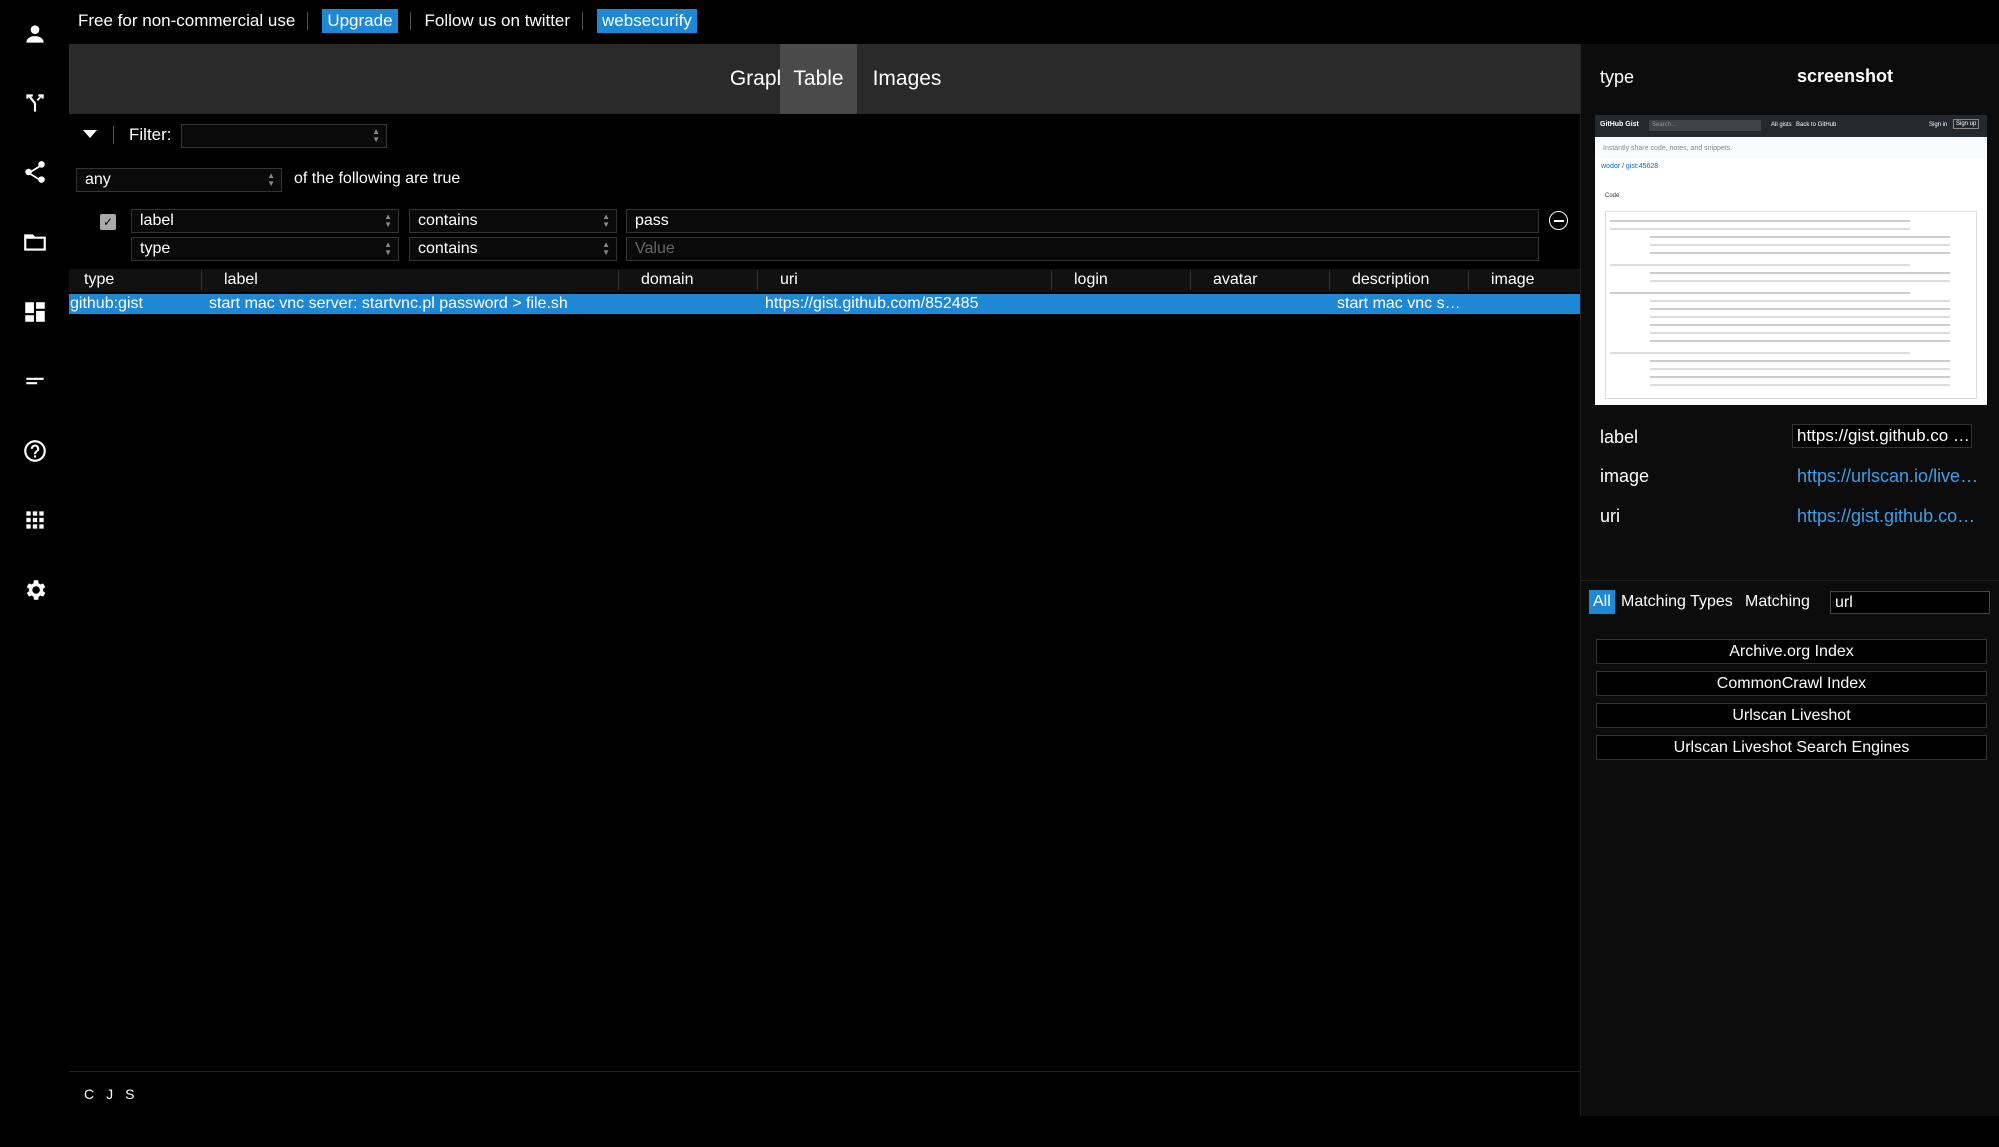 This screenshot has width=1999, height=1147. I want to click on preview-code-box, so click(1791, 305).